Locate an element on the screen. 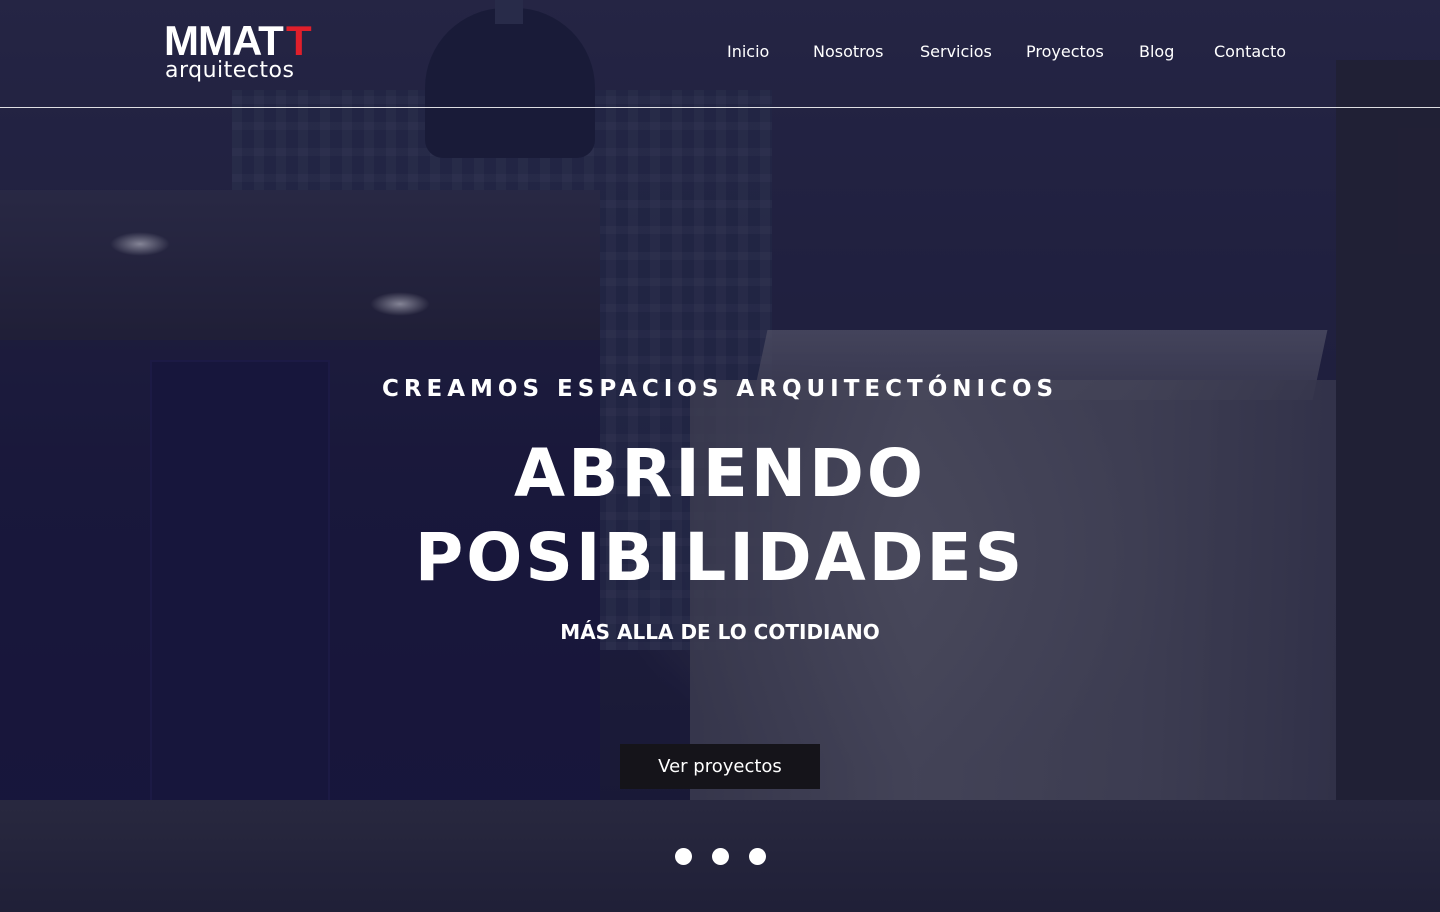 The height and width of the screenshot is (912, 1440). brand-logo: MMAT T arquitectos is located at coordinates (254, 55).